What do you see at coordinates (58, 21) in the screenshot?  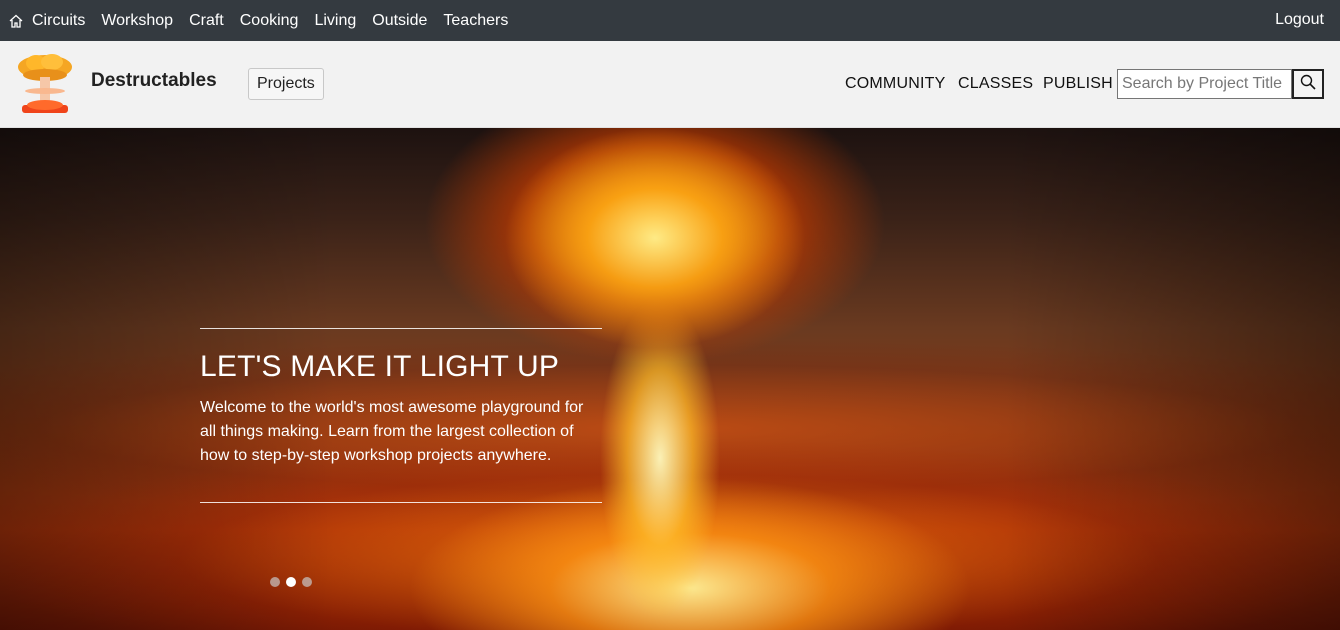 I see `category-link-circuits: Circuits` at bounding box center [58, 21].